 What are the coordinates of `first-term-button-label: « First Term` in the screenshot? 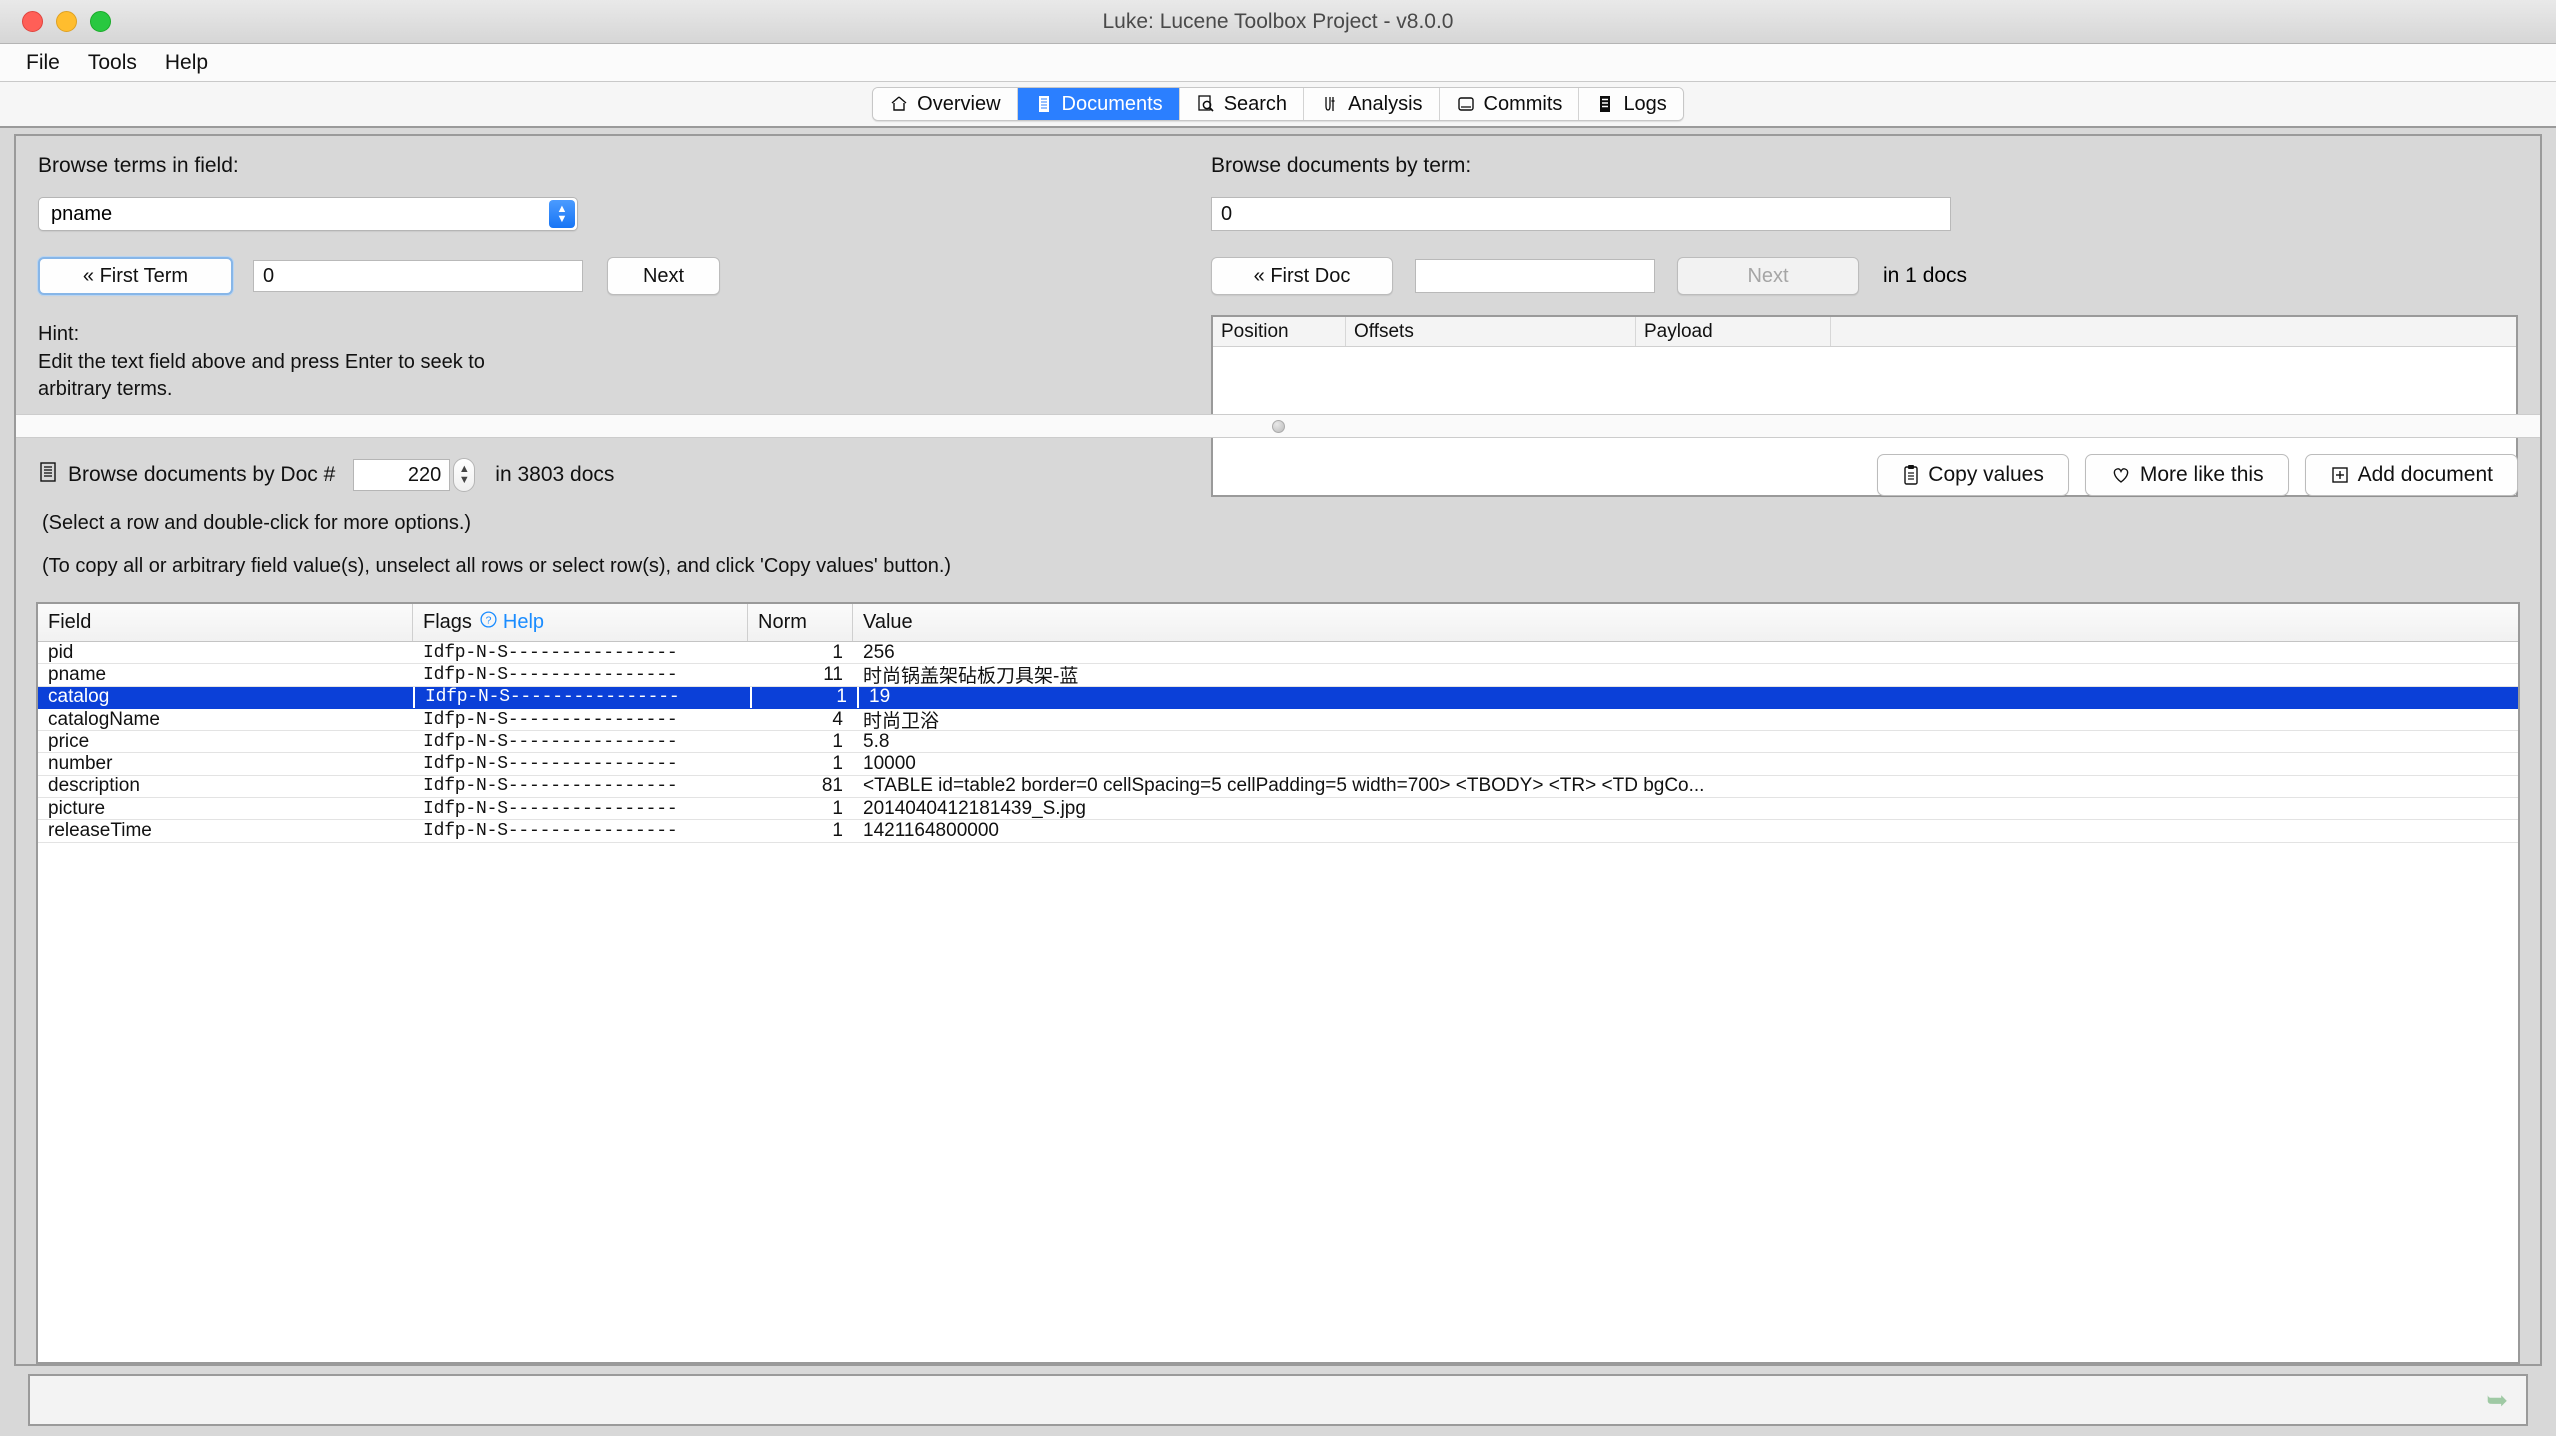 It's located at (135, 275).